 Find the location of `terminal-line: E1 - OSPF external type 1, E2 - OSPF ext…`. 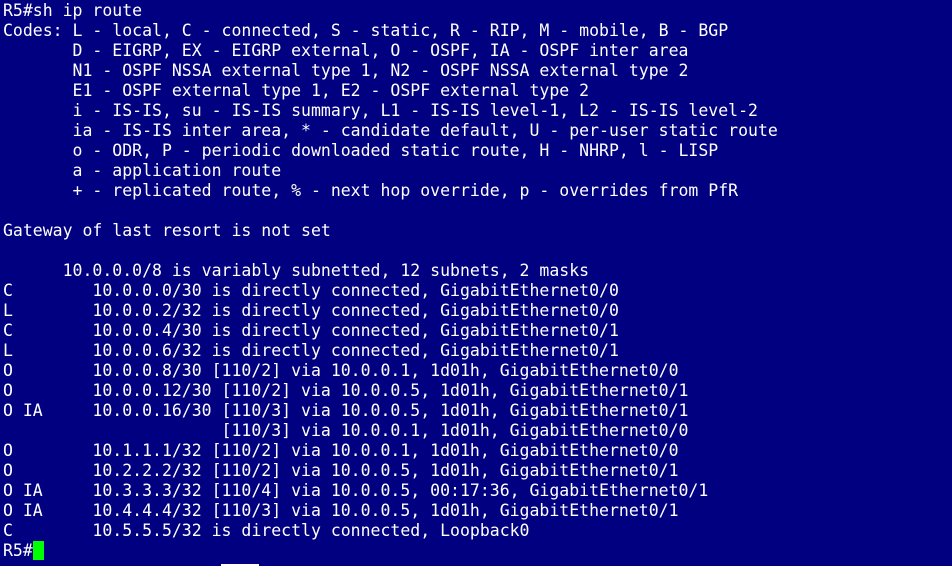

terminal-line: E1 - OSPF external type 1, E2 - OSPF ext… is located at coordinates (296, 90).